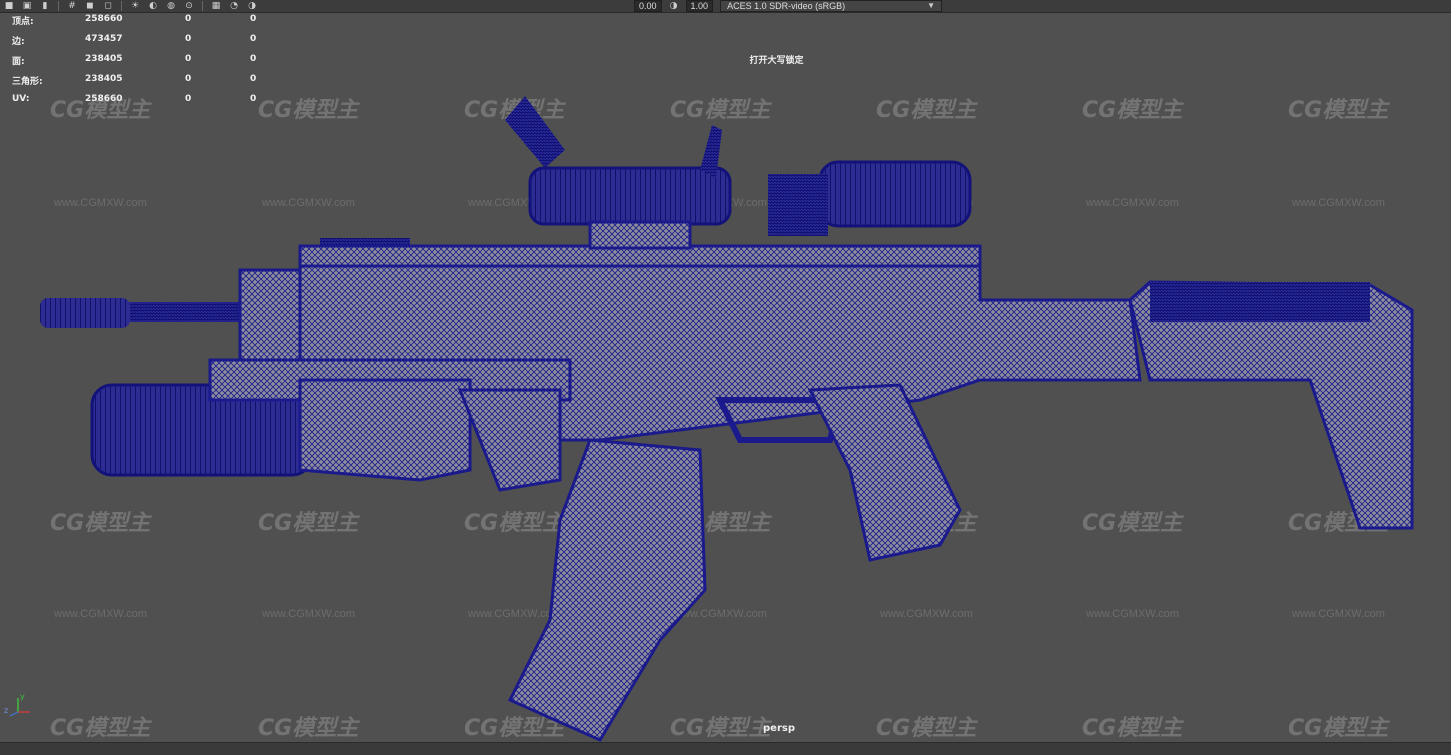 The height and width of the screenshot is (755, 1451). I want to click on gamma-field: 1.00, so click(699, 6).